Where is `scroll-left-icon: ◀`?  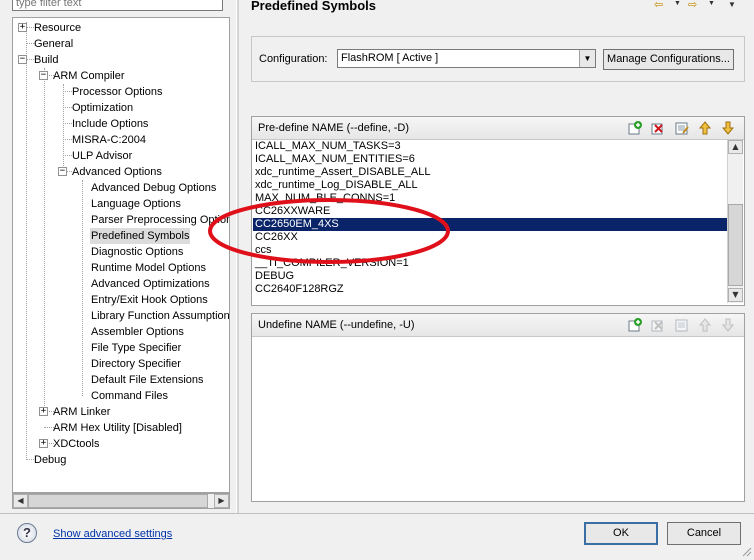 scroll-left-icon: ◀ is located at coordinates (20, 501).